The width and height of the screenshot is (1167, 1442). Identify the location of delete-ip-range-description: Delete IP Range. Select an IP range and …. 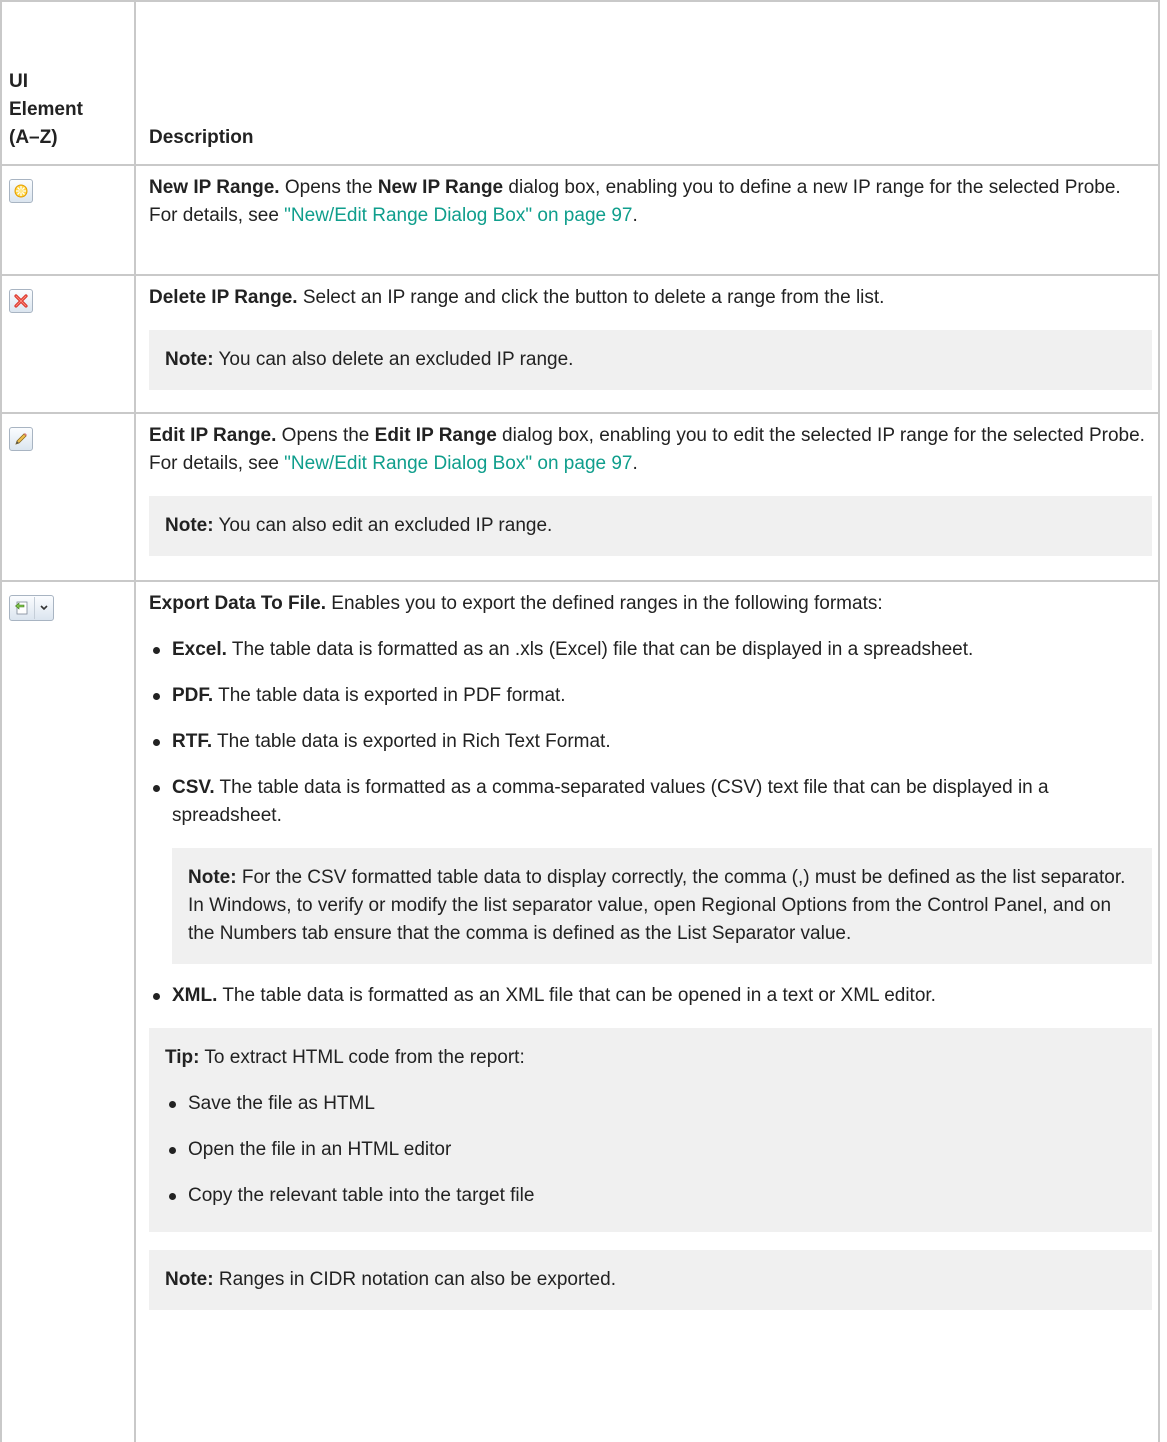
(517, 297).